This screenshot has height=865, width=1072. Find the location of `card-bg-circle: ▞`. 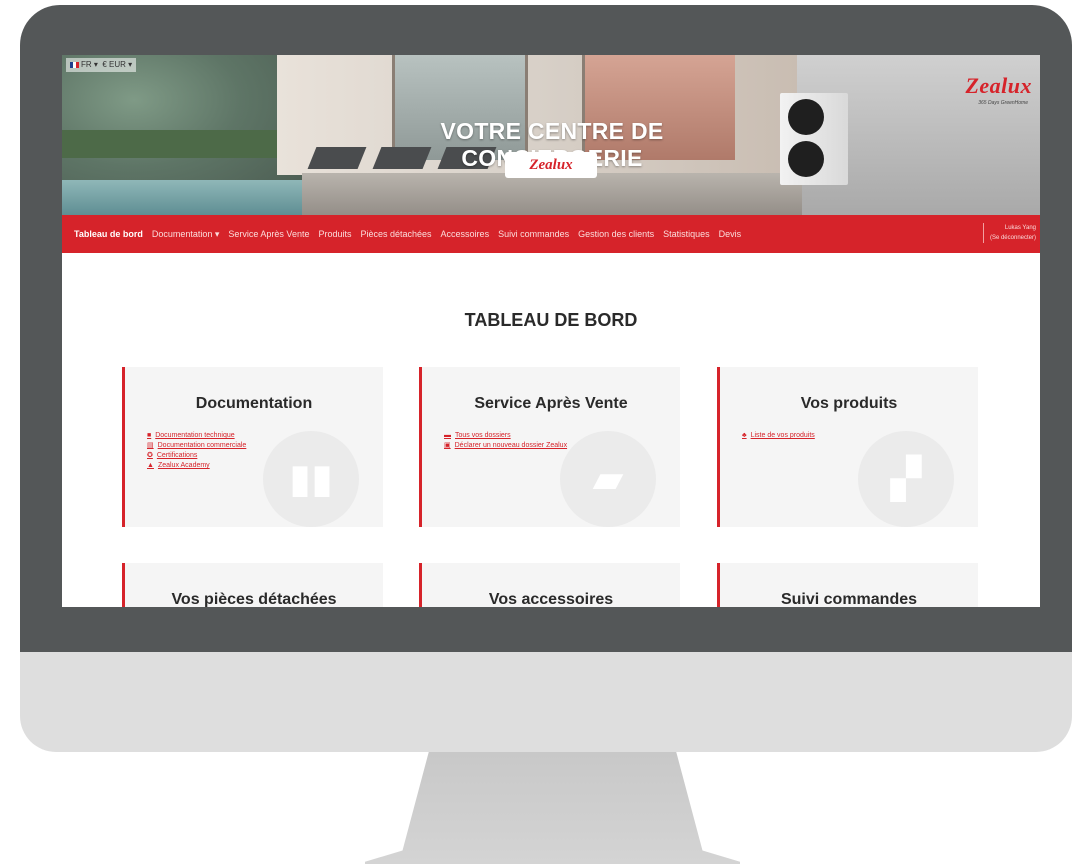

card-bg-circle: ▞ is located at coordinates (906, 479).